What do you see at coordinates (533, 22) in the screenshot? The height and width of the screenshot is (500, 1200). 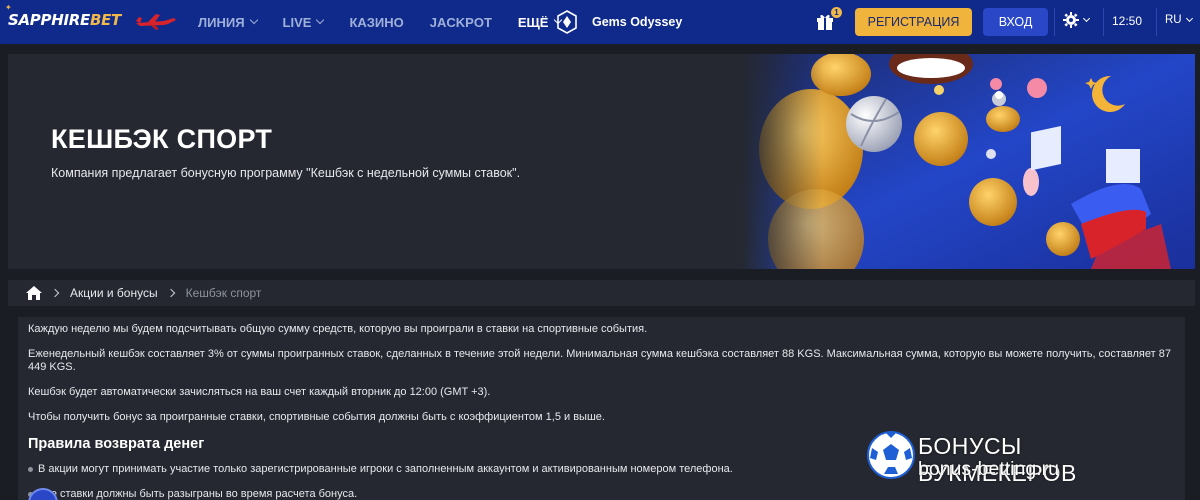 I see `nav-label: ЕЩЁ` at bounding box center [533, 22].